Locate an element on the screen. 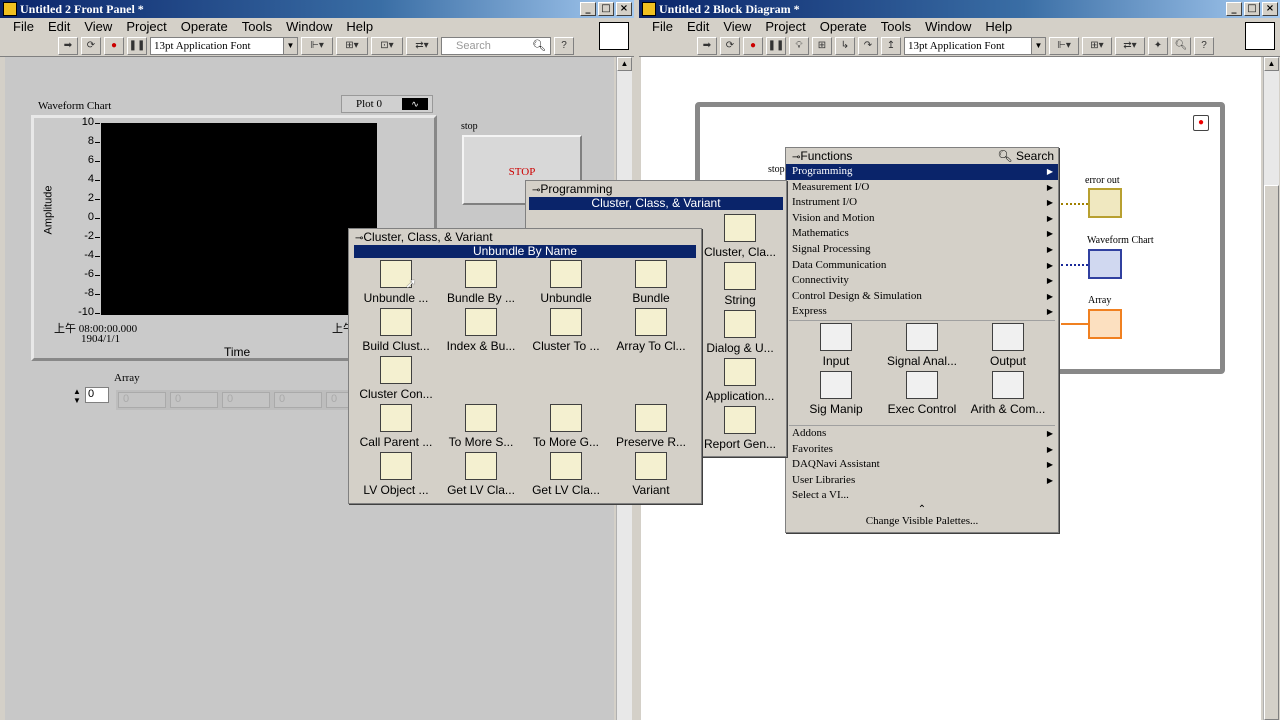 The image size is (1280, 720). palette-item-signal-processing: Signal Processing ▶ is located at coordinates (922, 250).